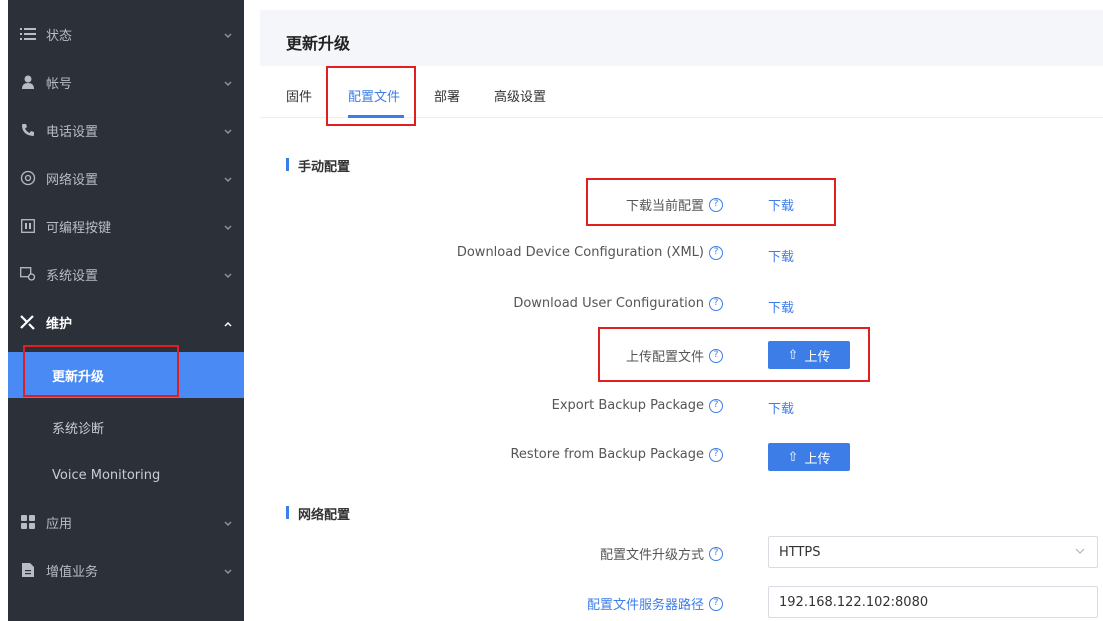 The image size is (1103, 621). I want to click on page-title: 更新升级, so click(318, 43).